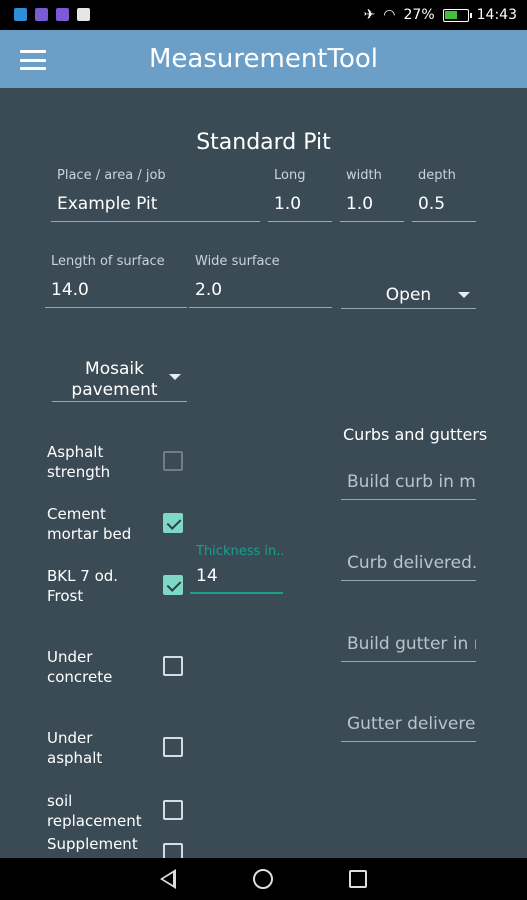 This screenshot has width=527, height=900. What do you see at coordinates (444, 208) in the screenshot?
I see `depth-input: 0.5` at bounding box center [444, 208].